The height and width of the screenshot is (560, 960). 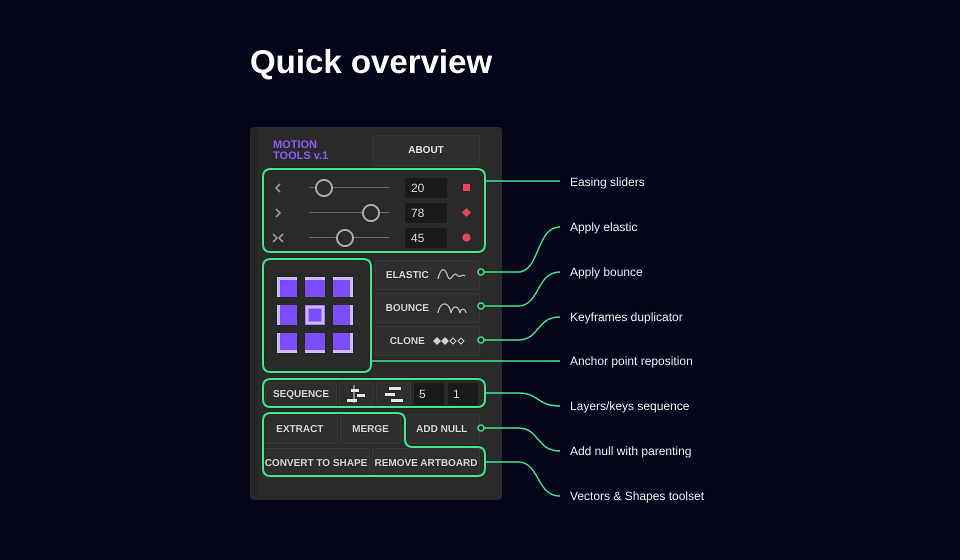 What do you see at coordinates (607, 182) in the screenshot?
I see `annotation-label: Easing sliders` at bounding box center [607, 182].